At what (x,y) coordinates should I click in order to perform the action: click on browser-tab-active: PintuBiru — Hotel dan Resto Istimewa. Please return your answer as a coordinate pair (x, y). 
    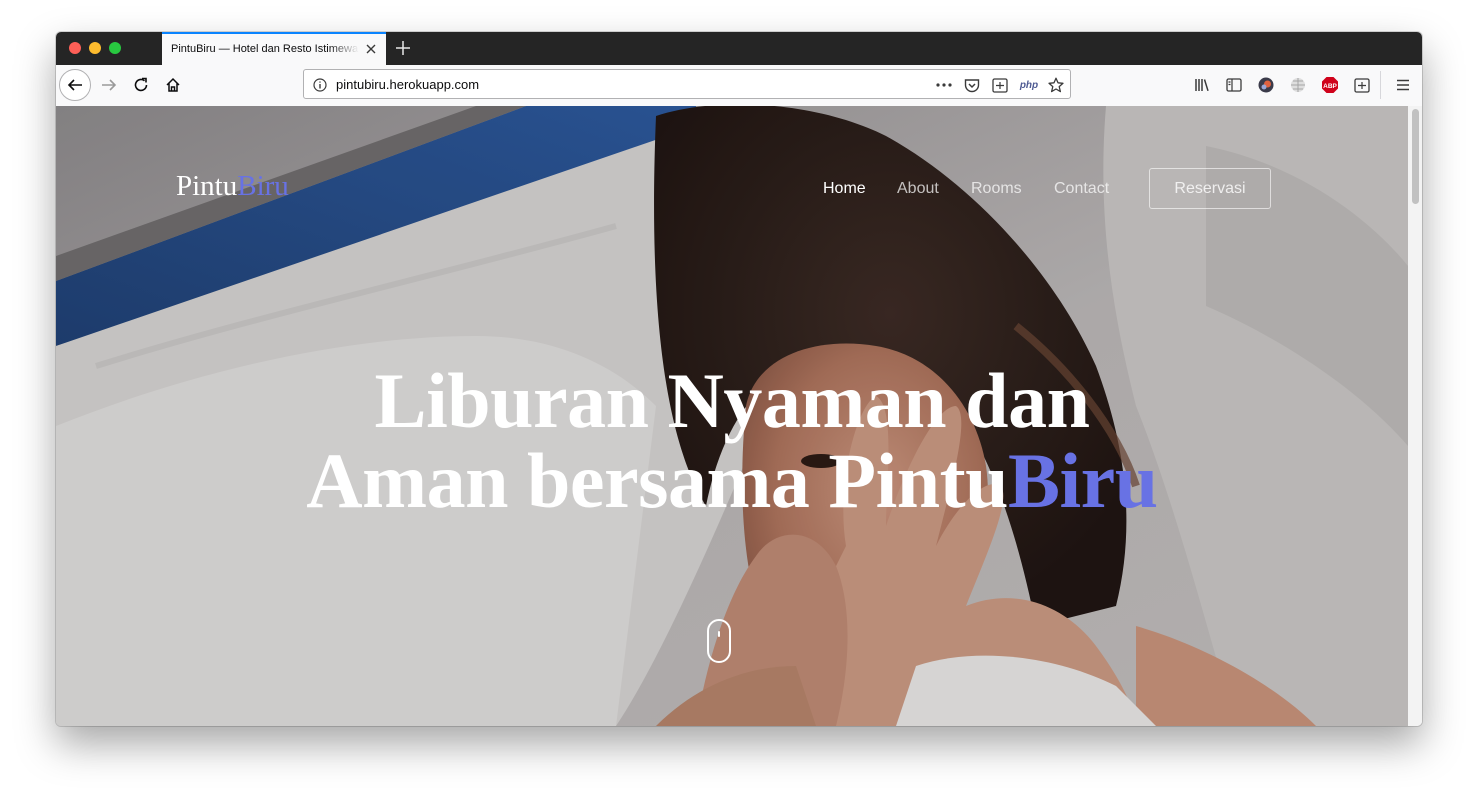
    Looking at the image, I should click on (274, 48).